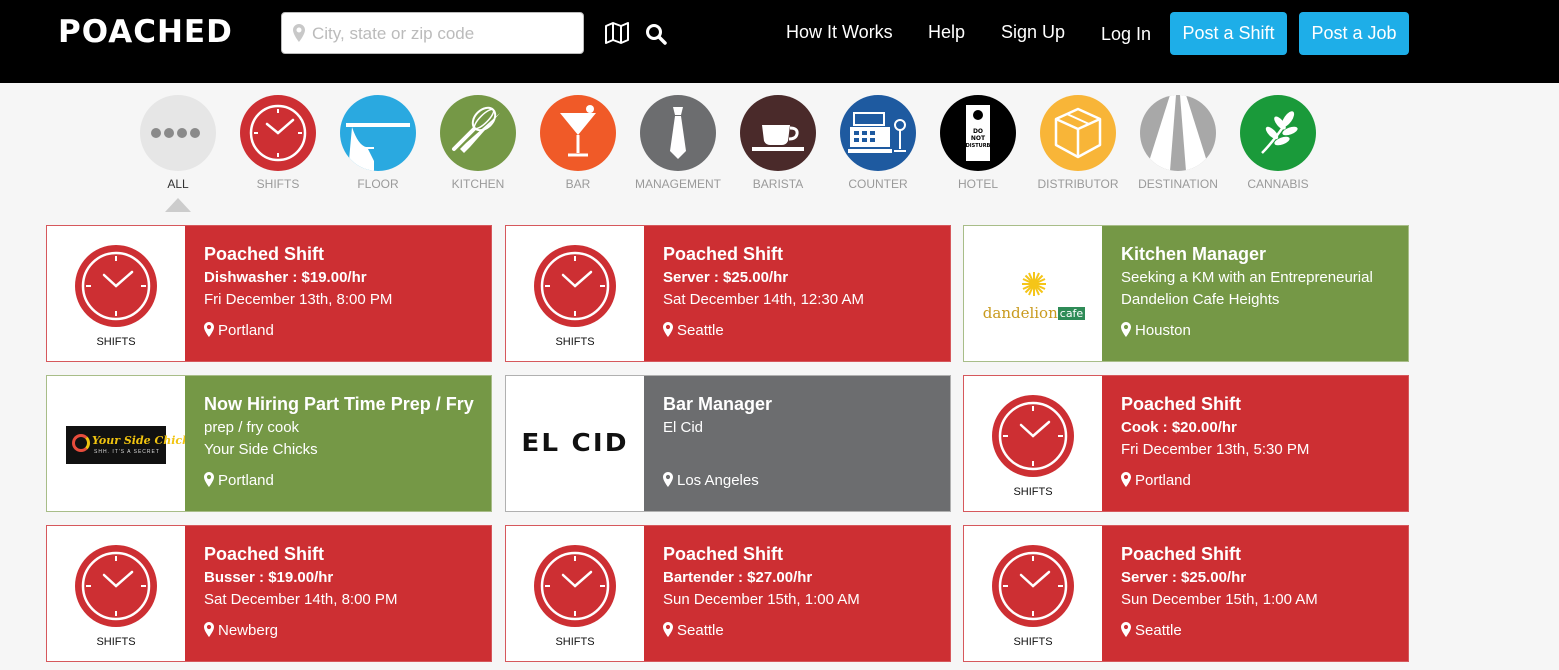  Describe the element at coordinates (1219, 599) in the screenshot. I see `listing-datetime: Sun December 15th, 1:00 AM` at that location.